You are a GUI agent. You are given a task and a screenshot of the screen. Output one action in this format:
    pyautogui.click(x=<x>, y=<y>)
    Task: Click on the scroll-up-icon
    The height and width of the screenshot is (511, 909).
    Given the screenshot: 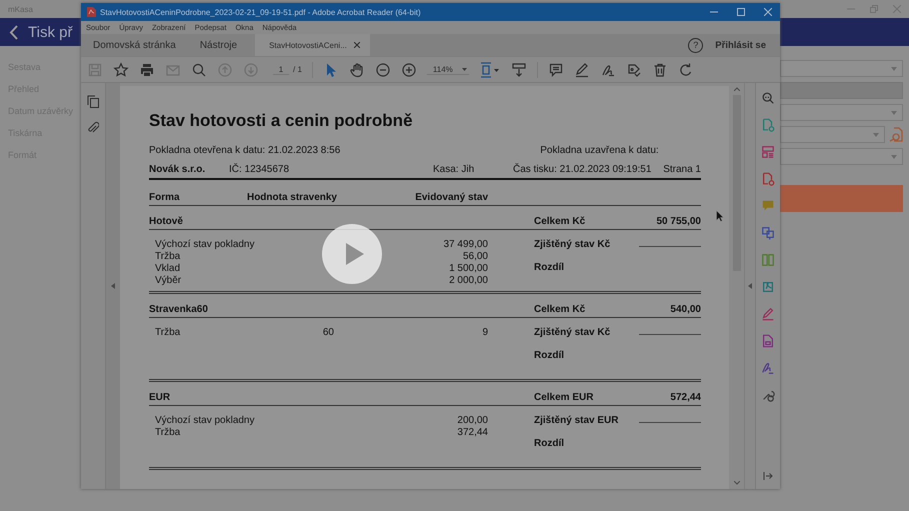 What is the action you would take?
    pyautogui.click(x=737, y=89)
    